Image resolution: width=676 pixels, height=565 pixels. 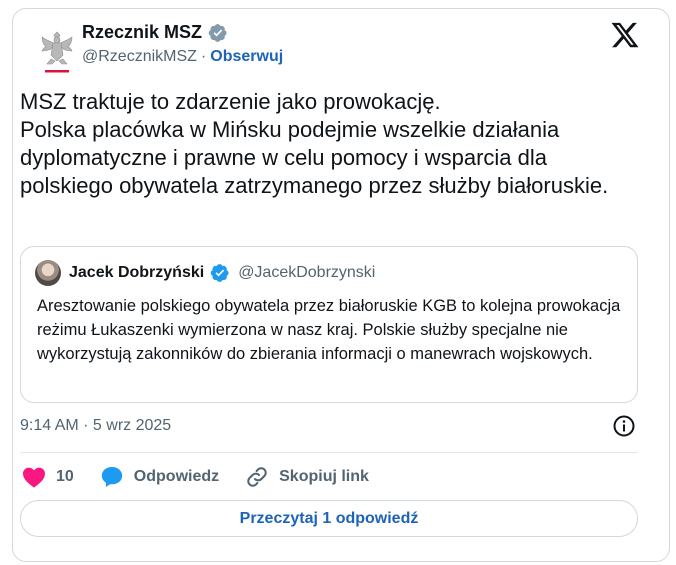 What do you see at coordinates (246, 57) in the screenshot?
I see `follow-button: Obserwuj` at bounding box center [246, 57].